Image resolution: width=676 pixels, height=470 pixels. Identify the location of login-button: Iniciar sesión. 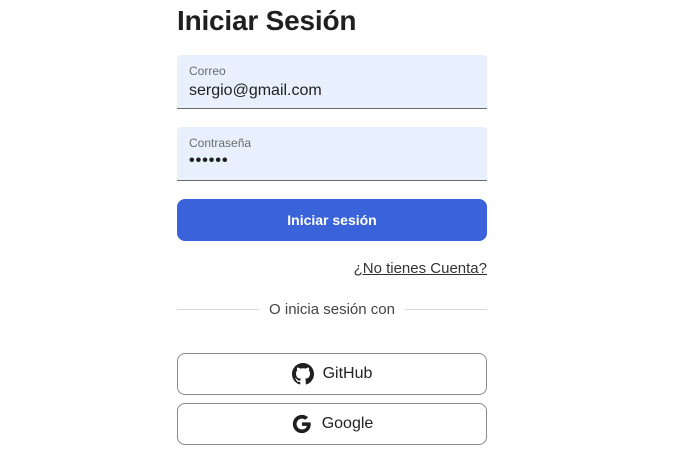
(332, 220).